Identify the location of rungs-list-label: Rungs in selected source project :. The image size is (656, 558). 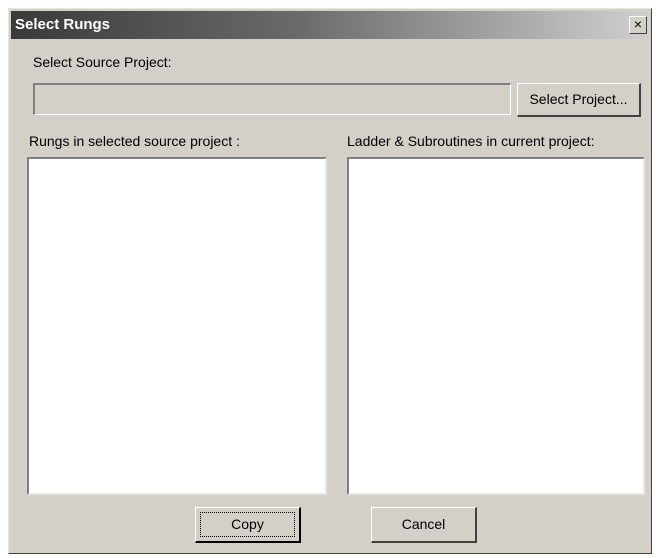
(134, 141).